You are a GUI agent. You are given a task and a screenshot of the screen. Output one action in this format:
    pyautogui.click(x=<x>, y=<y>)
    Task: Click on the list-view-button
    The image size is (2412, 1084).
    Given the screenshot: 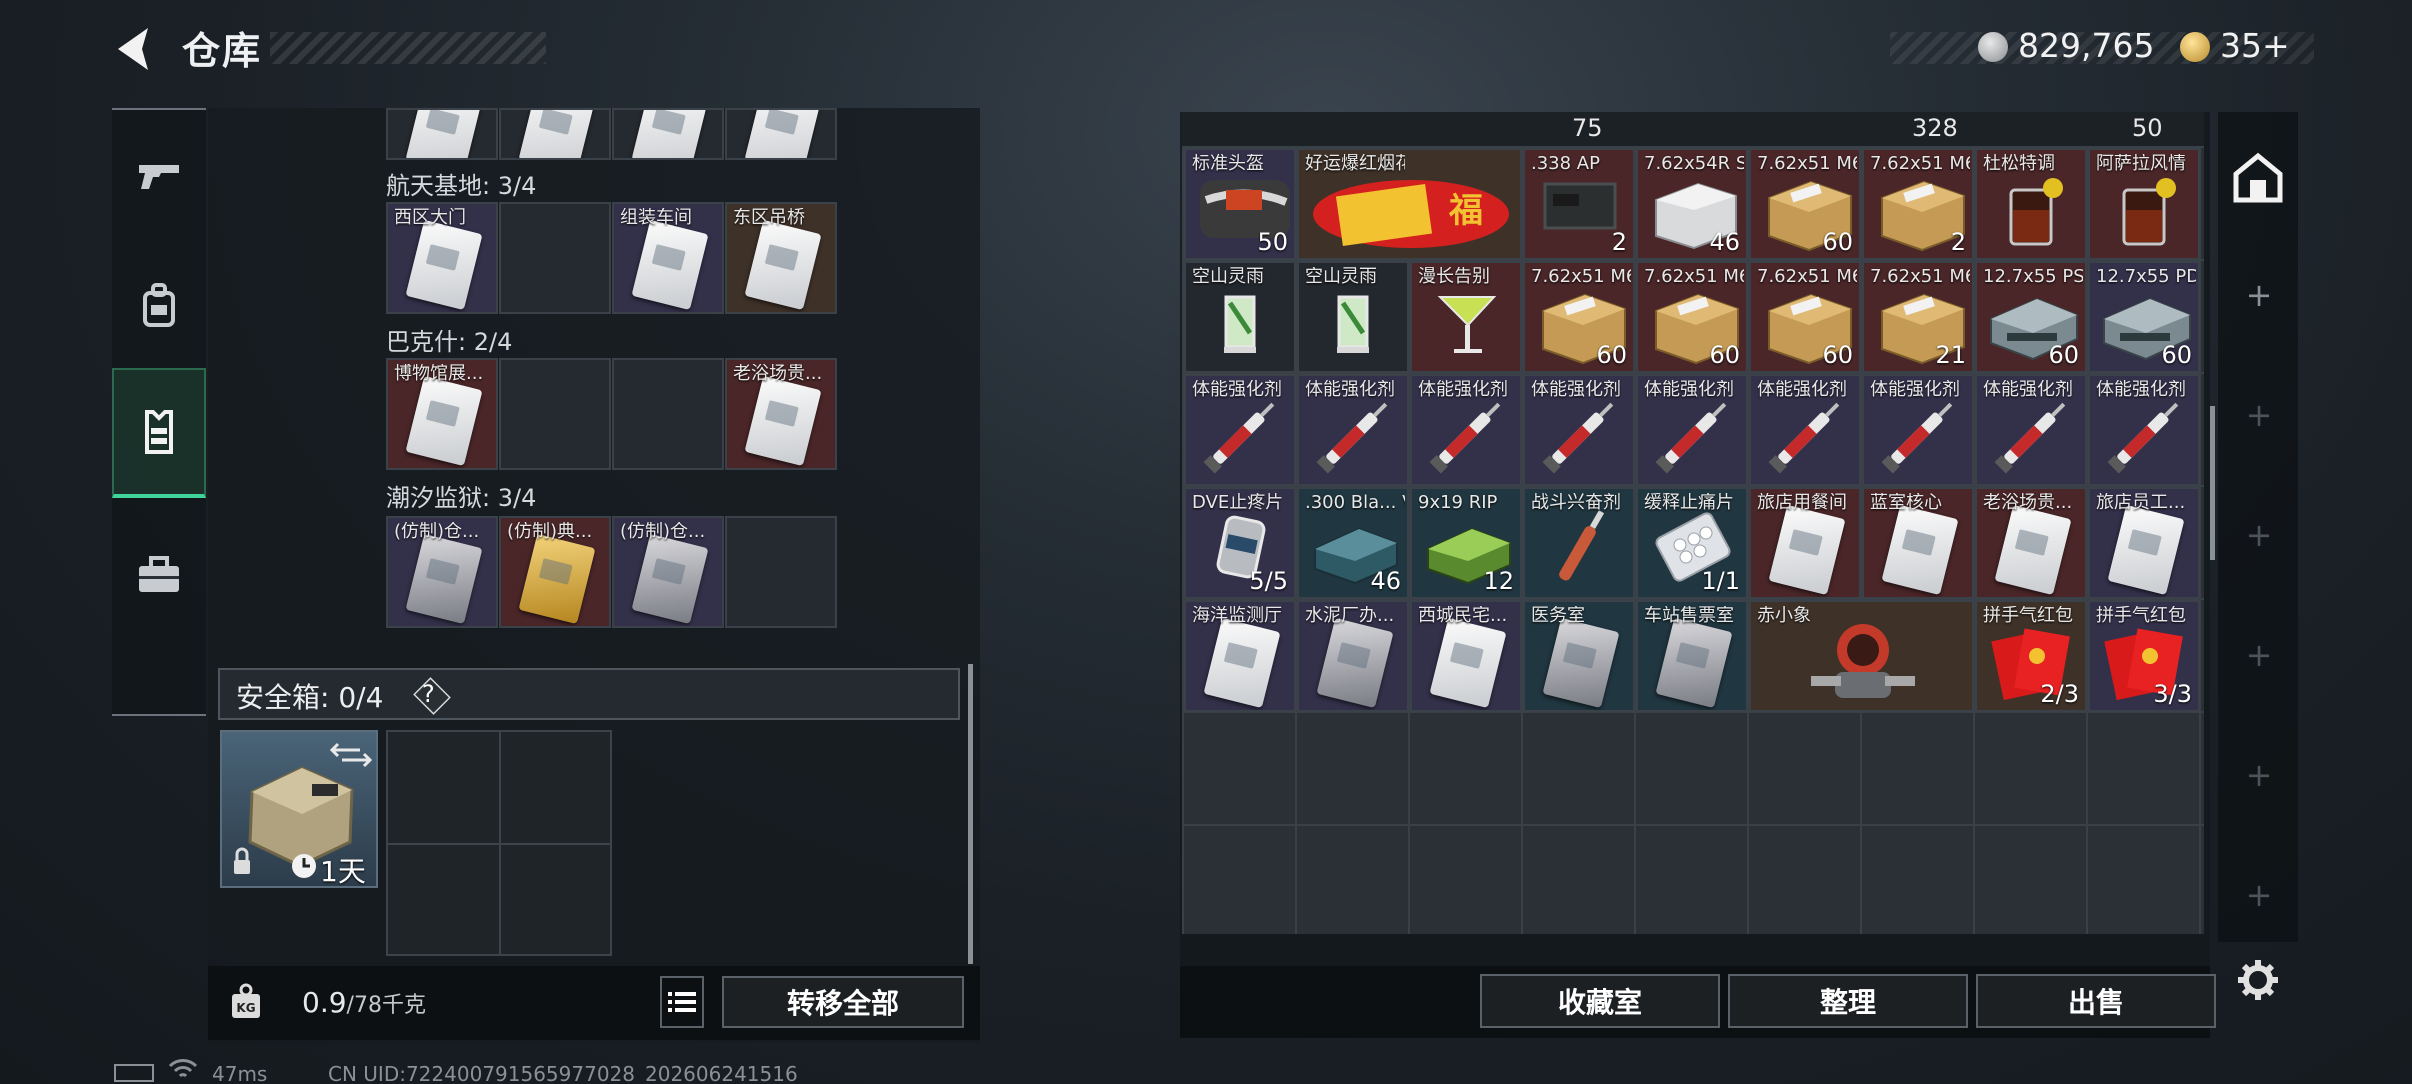 What is the action you would take?
    pyautogui.click(x=682, y=1002)
    